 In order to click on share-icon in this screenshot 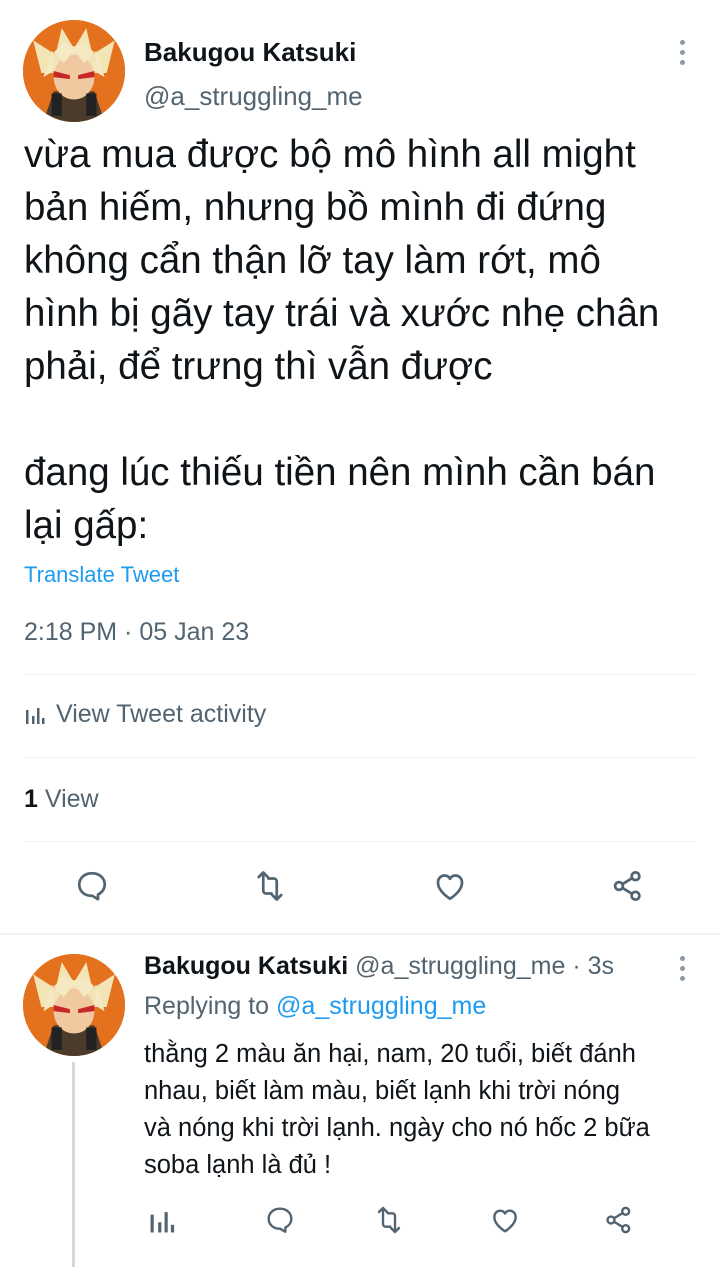, I will do `click(628, 886)`.